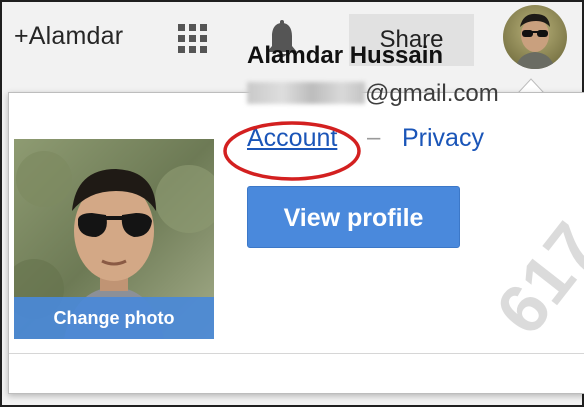  I want to click on popup-divider, so click(296, 353).